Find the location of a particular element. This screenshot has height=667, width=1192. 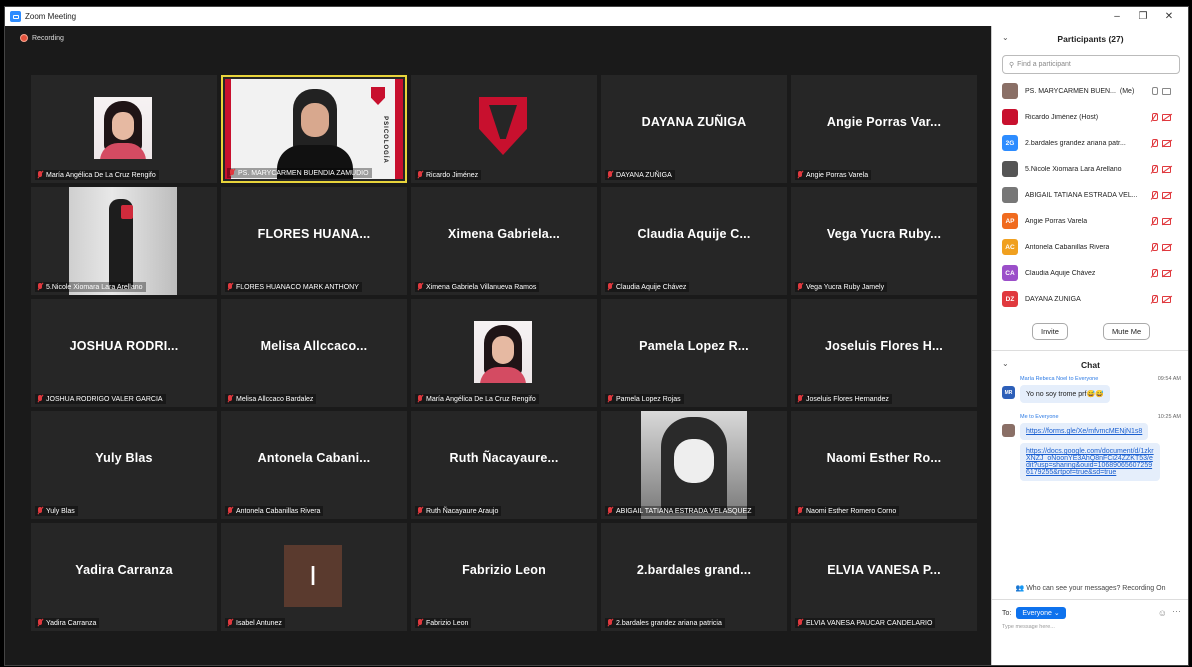

maximize-button: ❐ is located at coordinates (1143, 16).